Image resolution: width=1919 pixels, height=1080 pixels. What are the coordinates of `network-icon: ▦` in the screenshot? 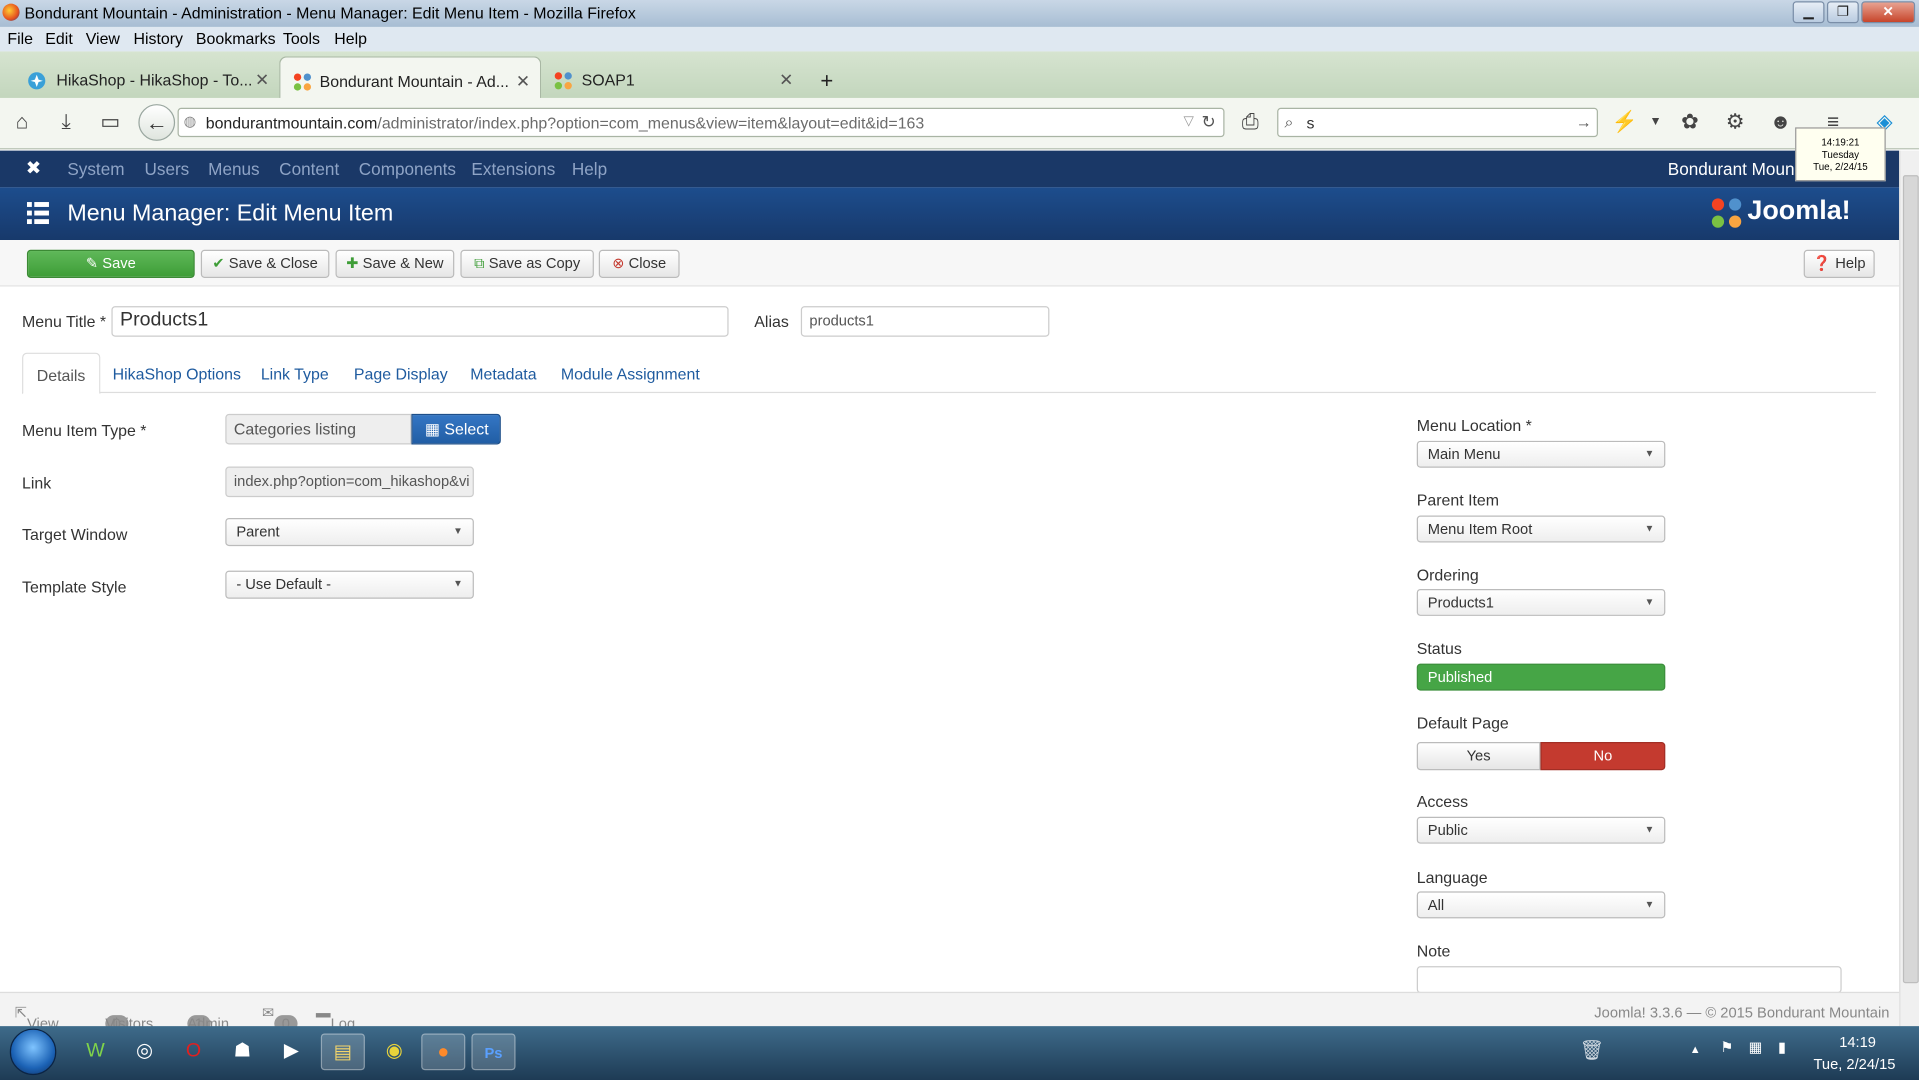 It's located at (1756, 1046).